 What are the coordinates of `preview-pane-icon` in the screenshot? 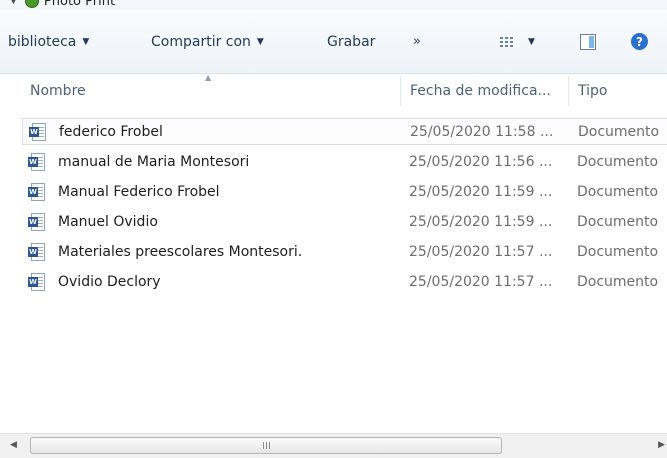 It's located at (588, 41).